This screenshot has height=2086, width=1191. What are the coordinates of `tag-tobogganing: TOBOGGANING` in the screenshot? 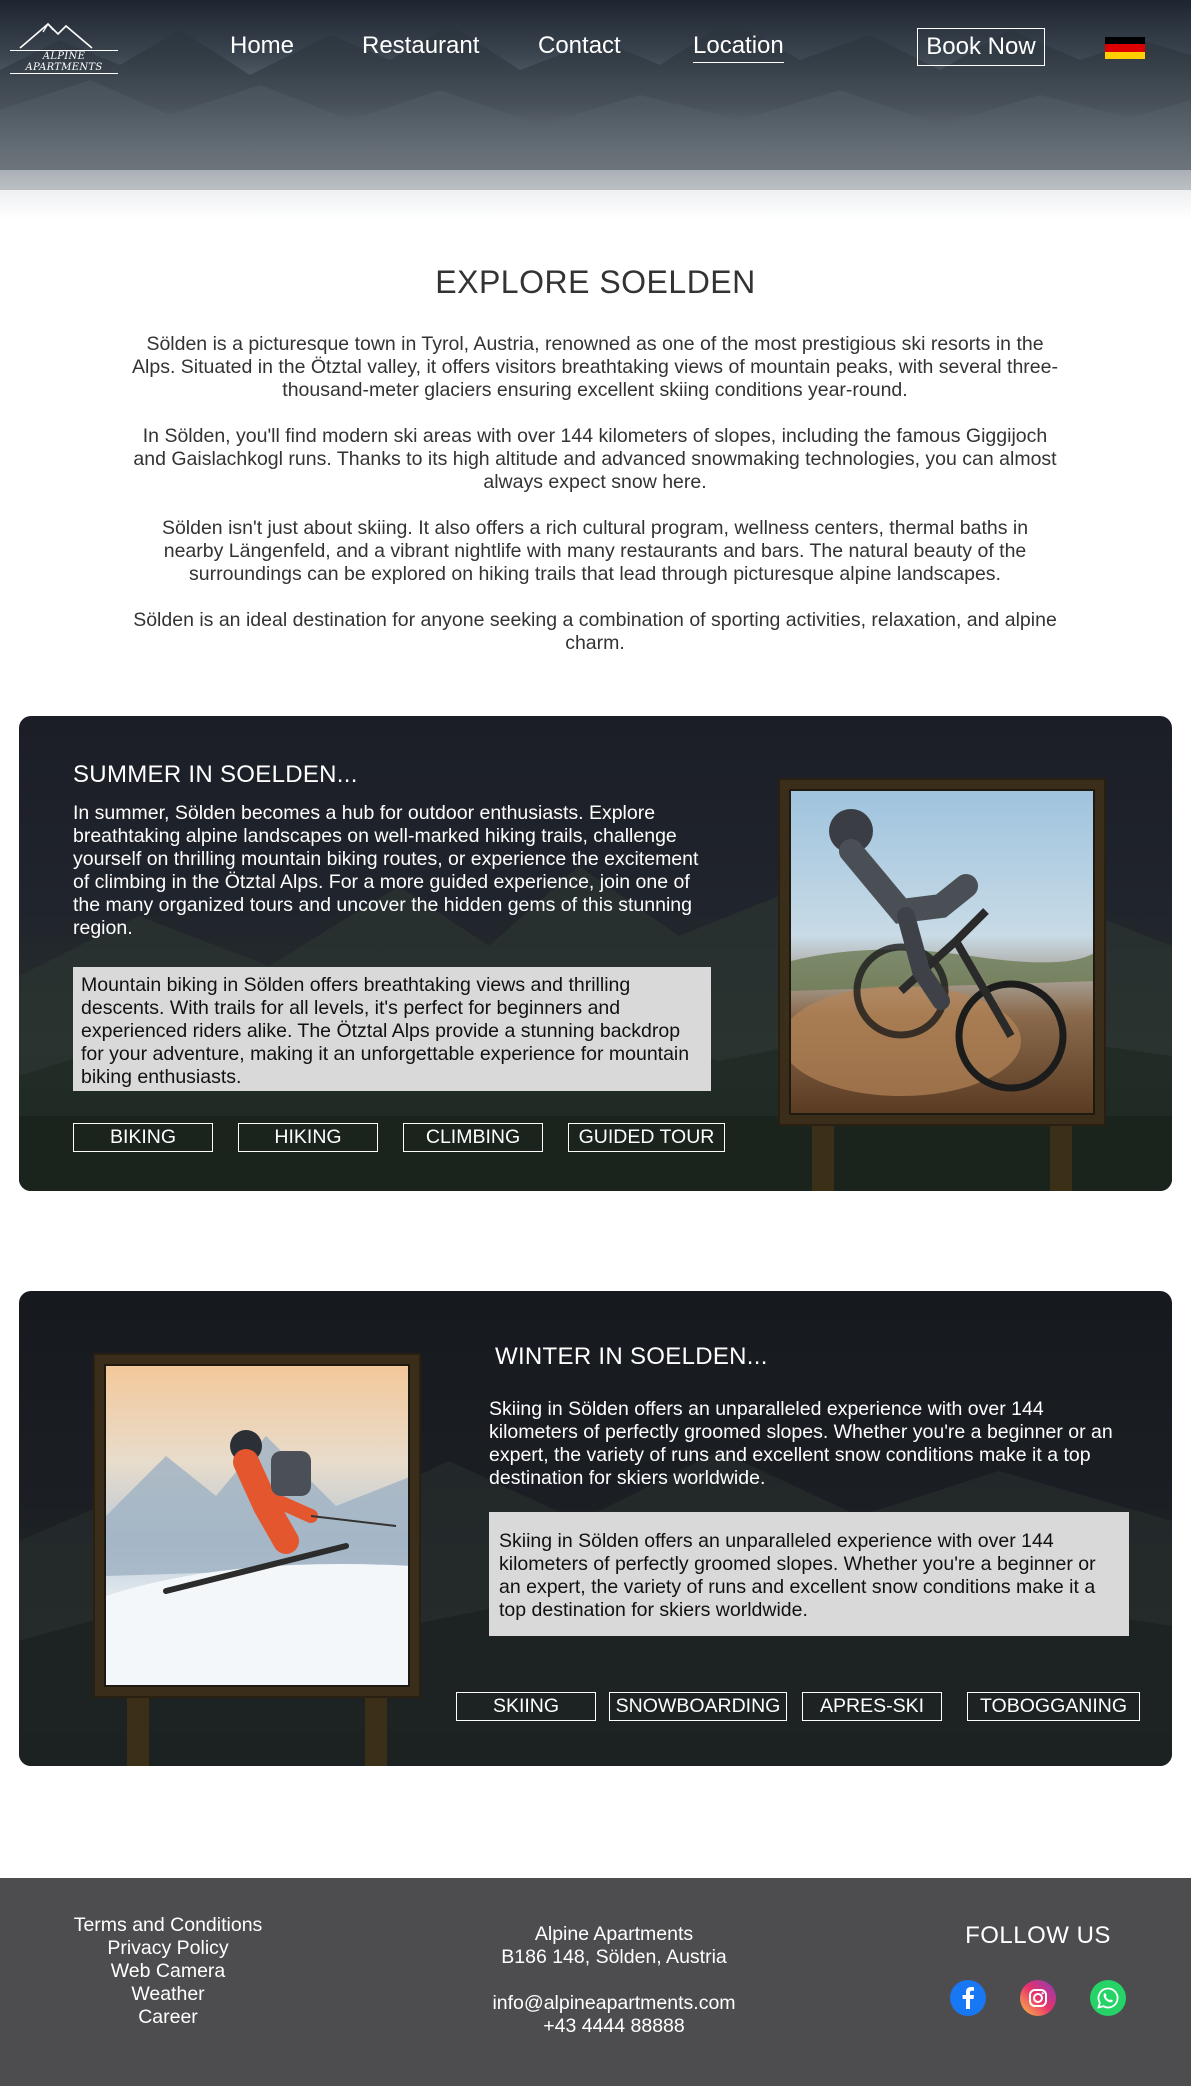 It's located at (1053, 1706).